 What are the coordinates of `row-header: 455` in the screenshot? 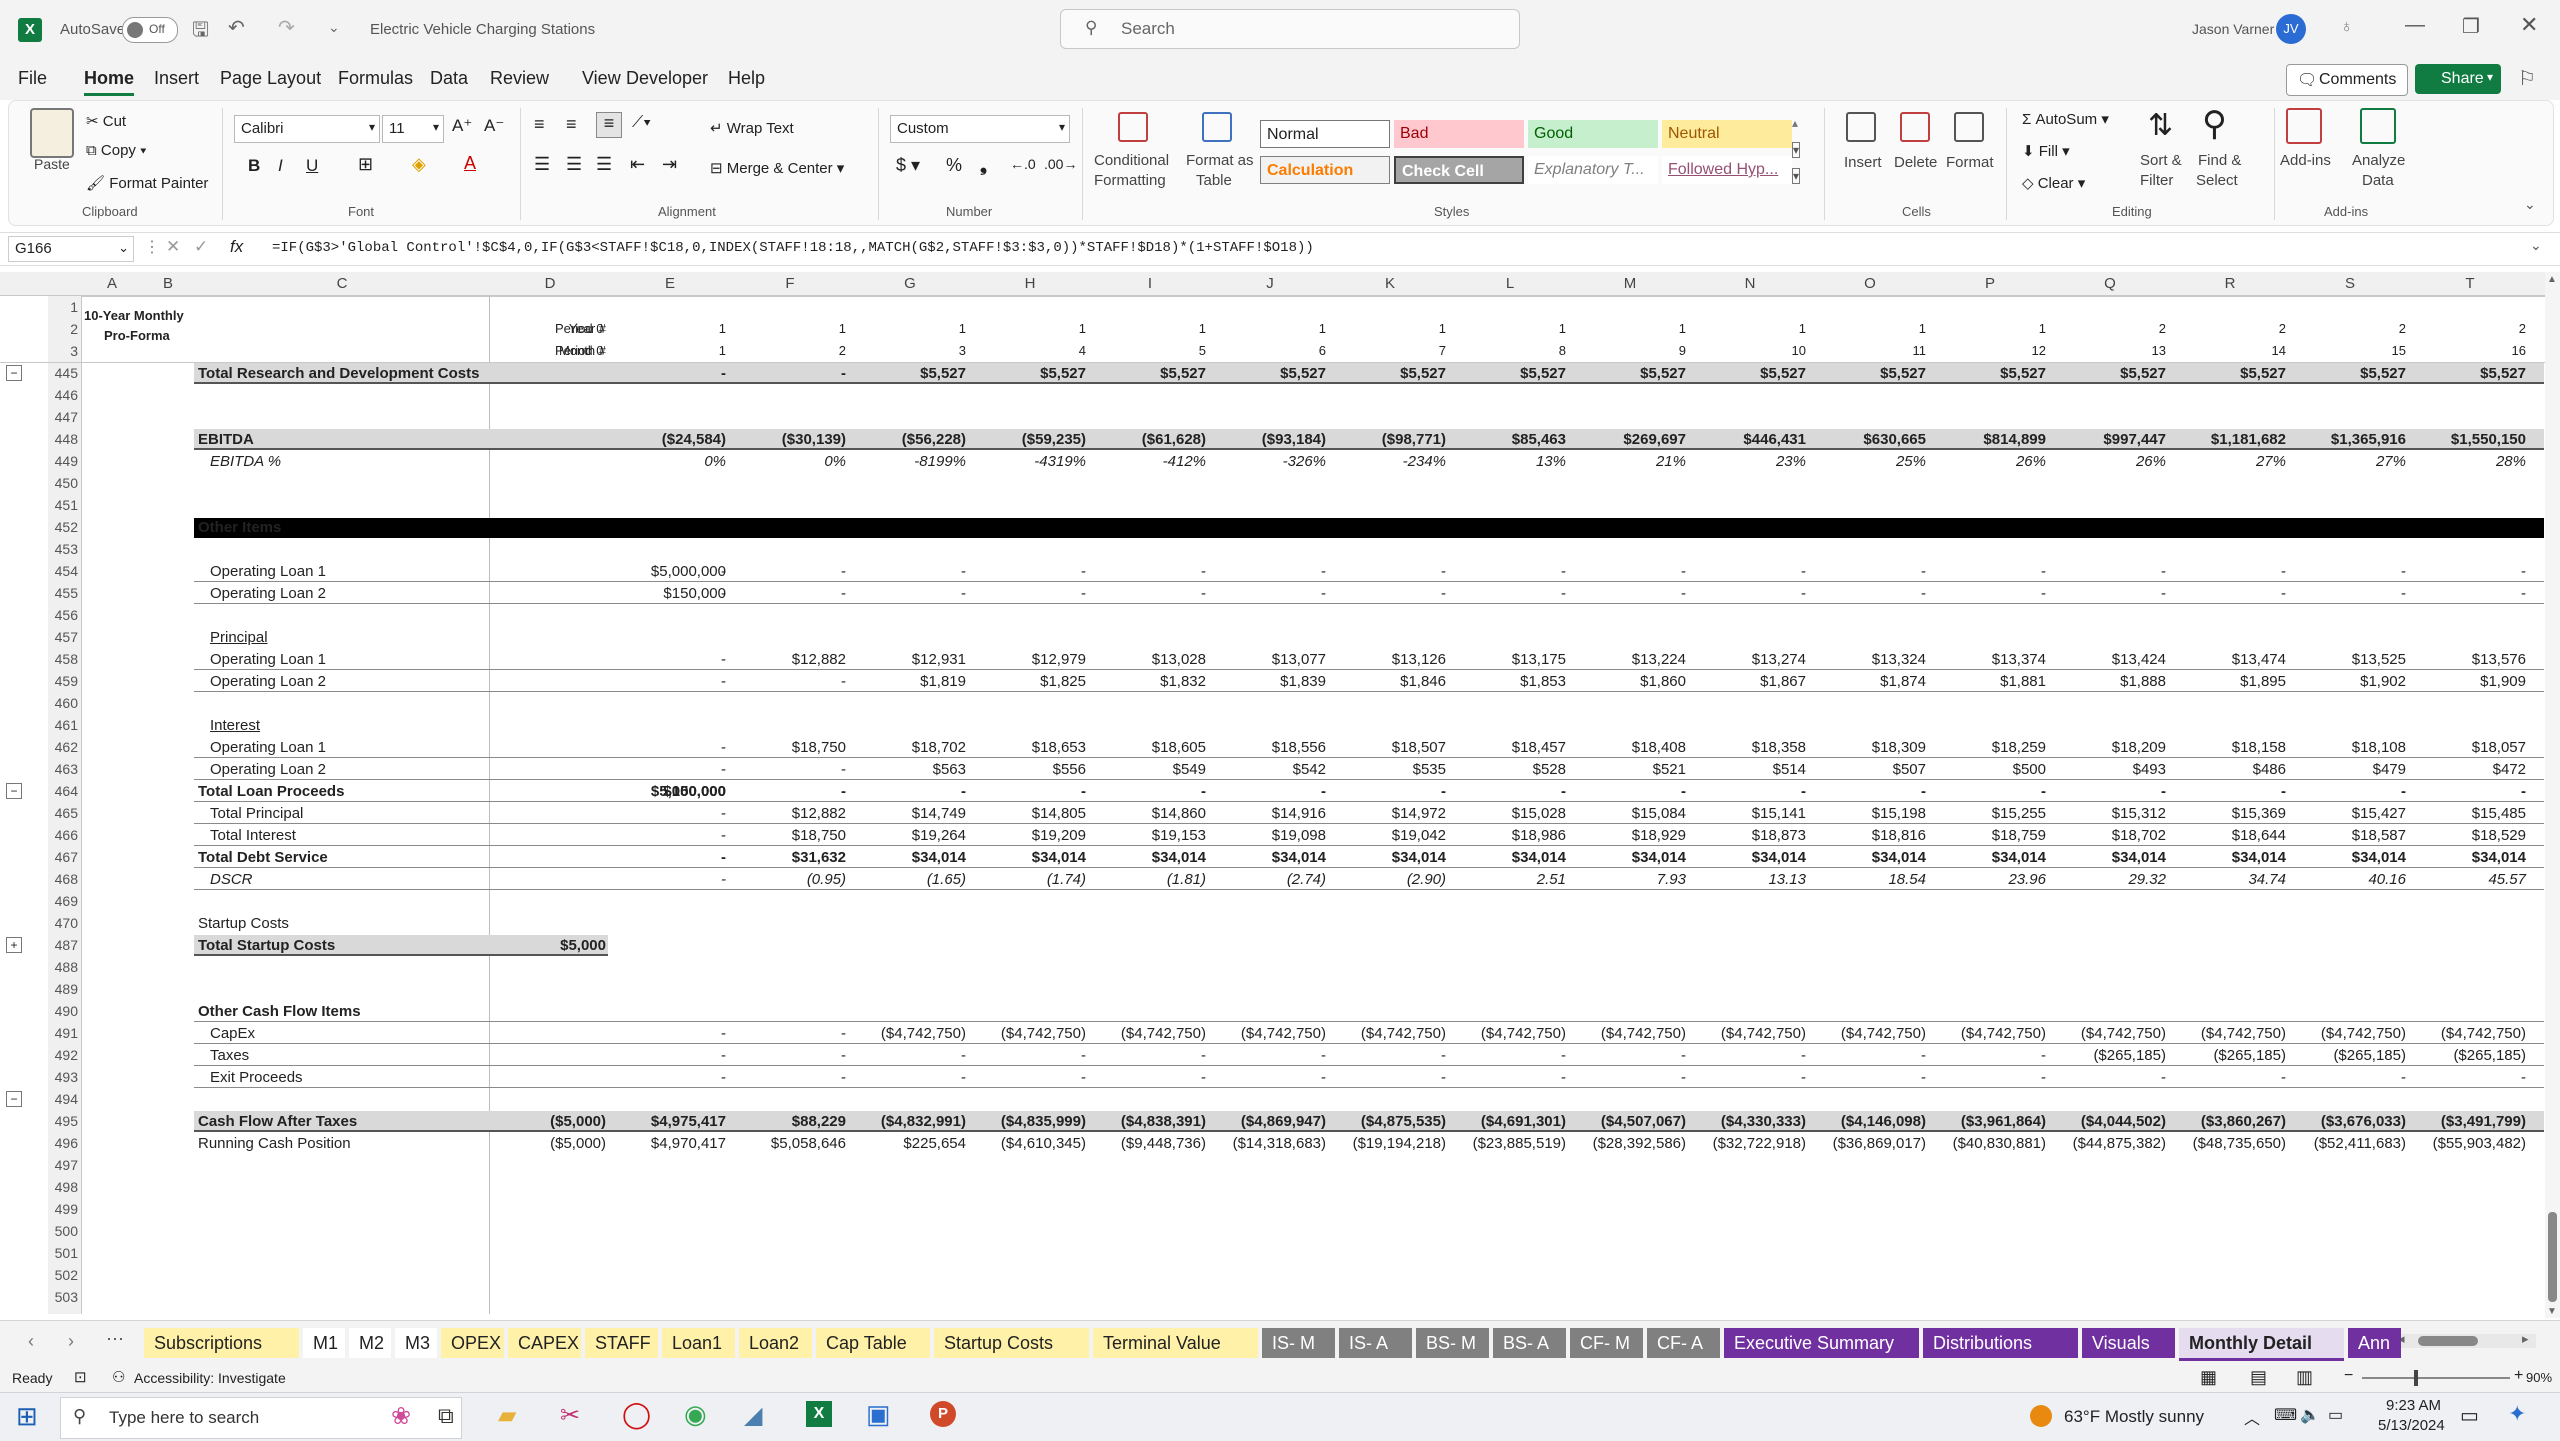 It's located at (63, 593).